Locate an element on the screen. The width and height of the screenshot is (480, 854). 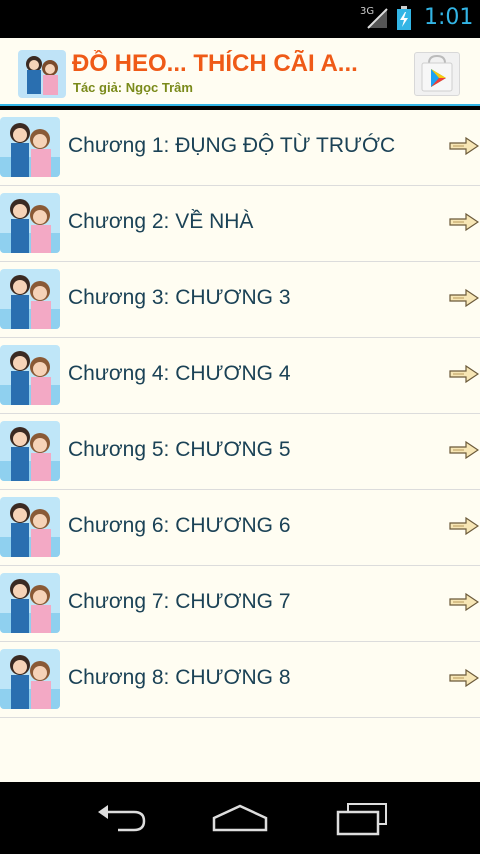
chapter-label: Chương 1: ĐỤNG ĐỘ TỪ TRƯỚC is located at coordinates (232, 145).